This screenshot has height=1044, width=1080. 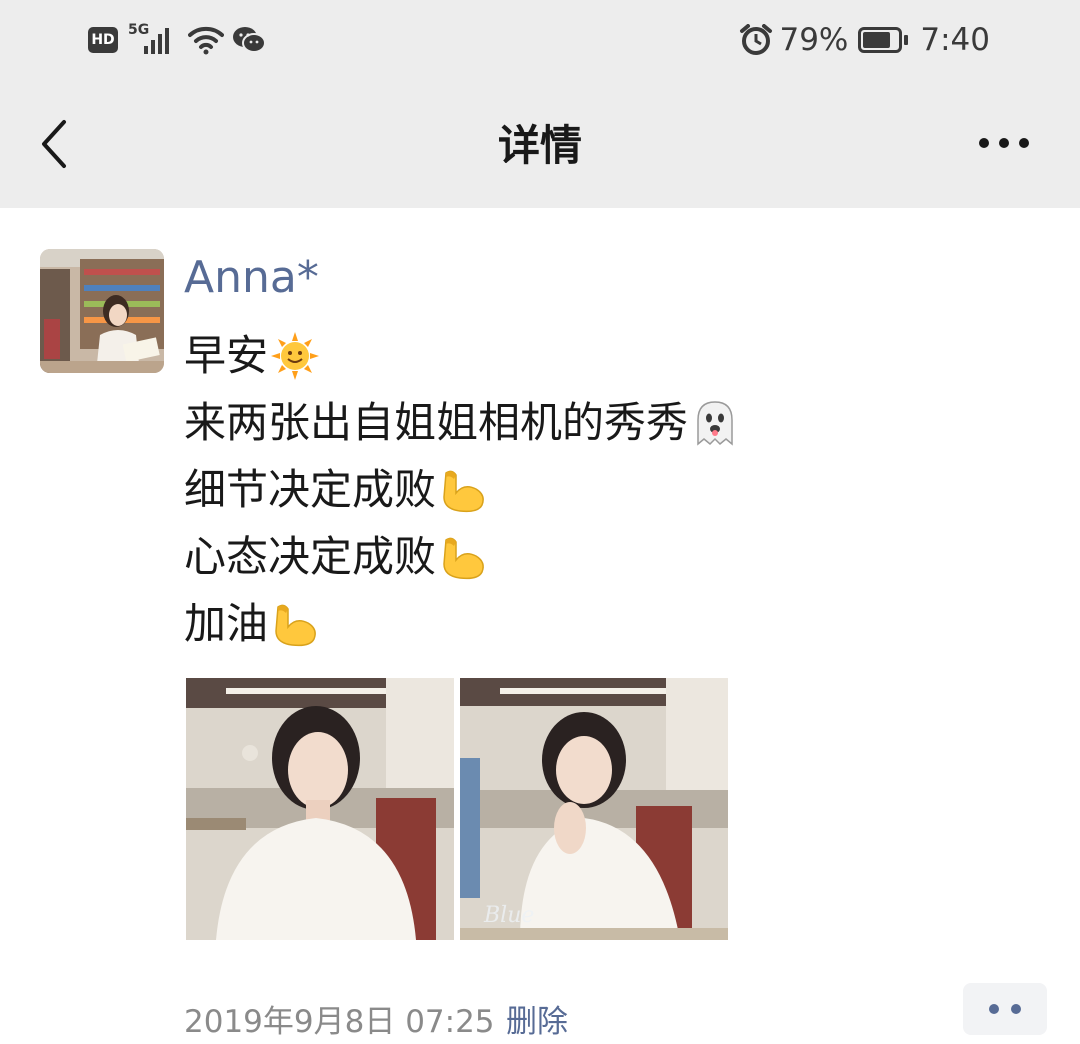 What do you see at coordinates (103, 40) in the screenshot?
I see `hd-icon: HD` at bounding box center [103, 40].